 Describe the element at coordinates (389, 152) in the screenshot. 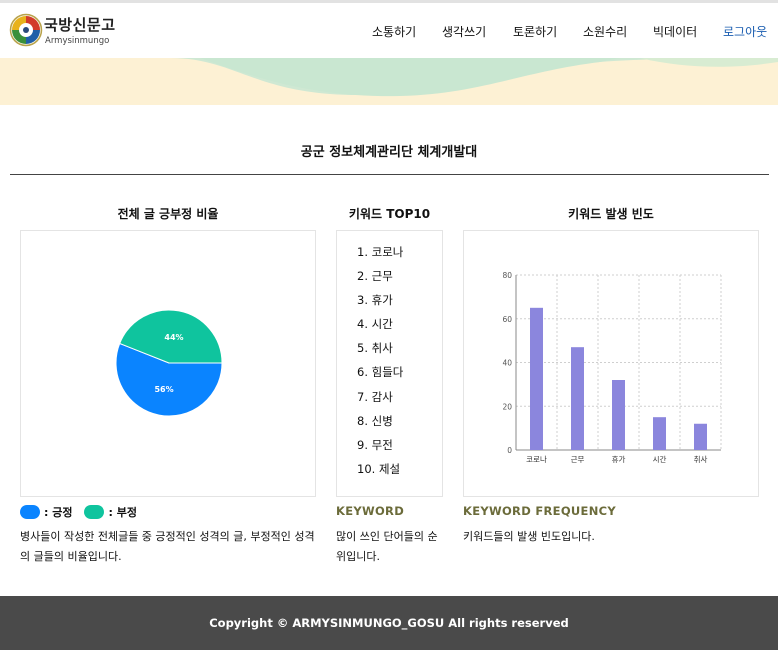

I see `page-title: 공군 정보체계관리단 체계개발대` at that location.